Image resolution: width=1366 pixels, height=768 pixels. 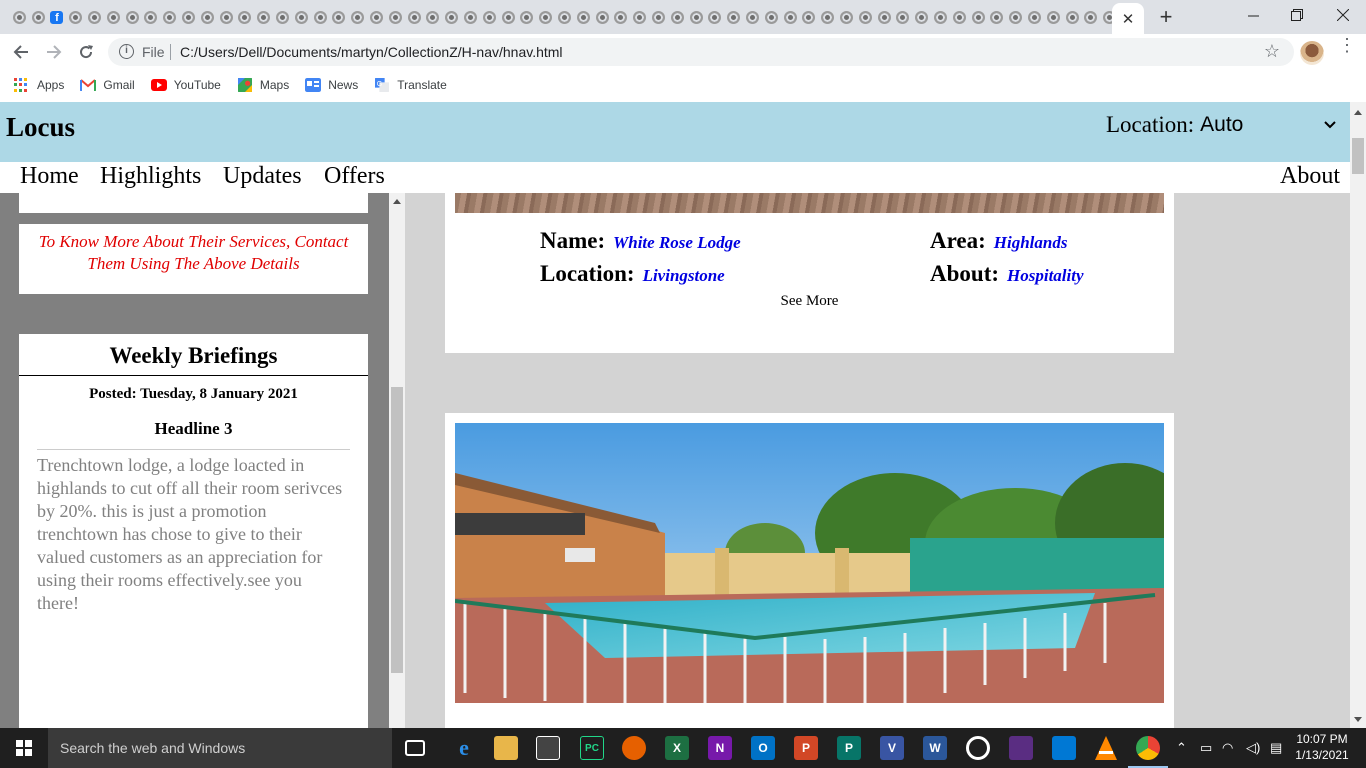 I want to click on store-icon, so click(x=548, y=748).